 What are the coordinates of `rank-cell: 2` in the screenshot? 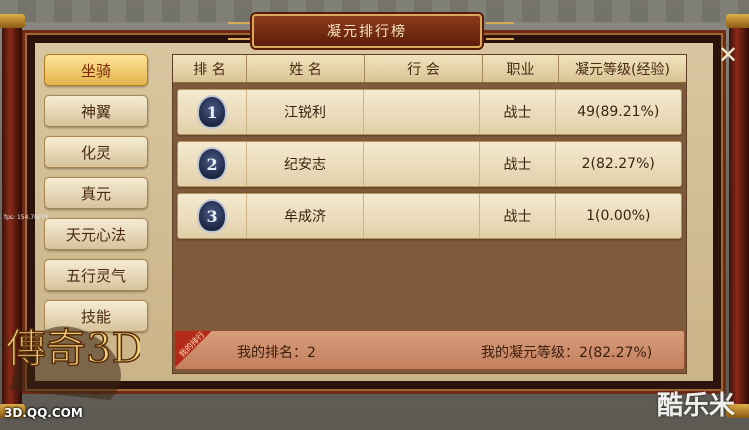 It's located at (213, 164).